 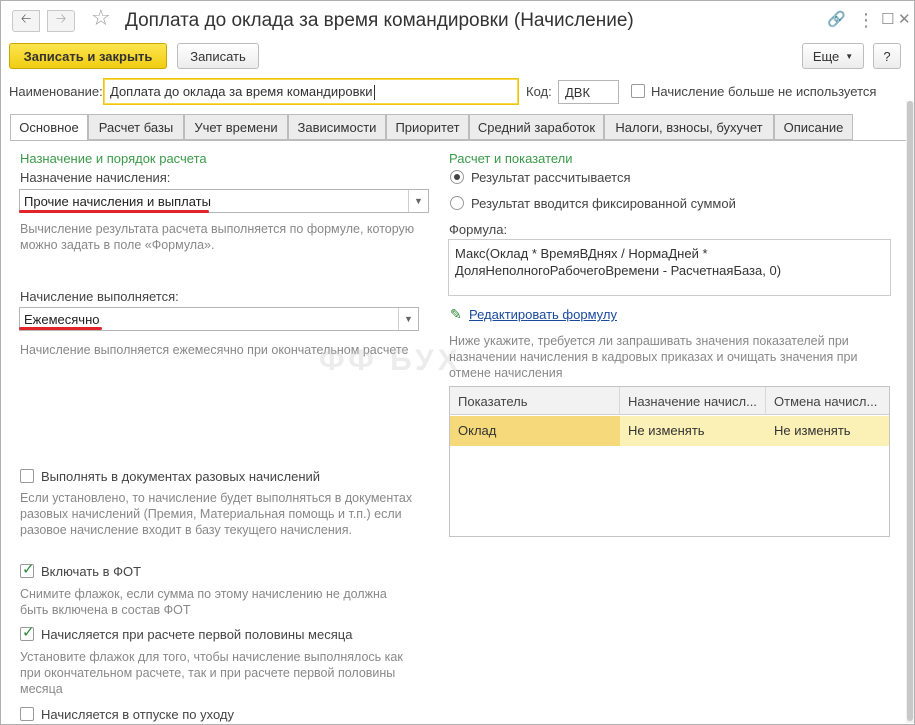 I want to click on formula-label: Формула:, so click(x=478, y=229).